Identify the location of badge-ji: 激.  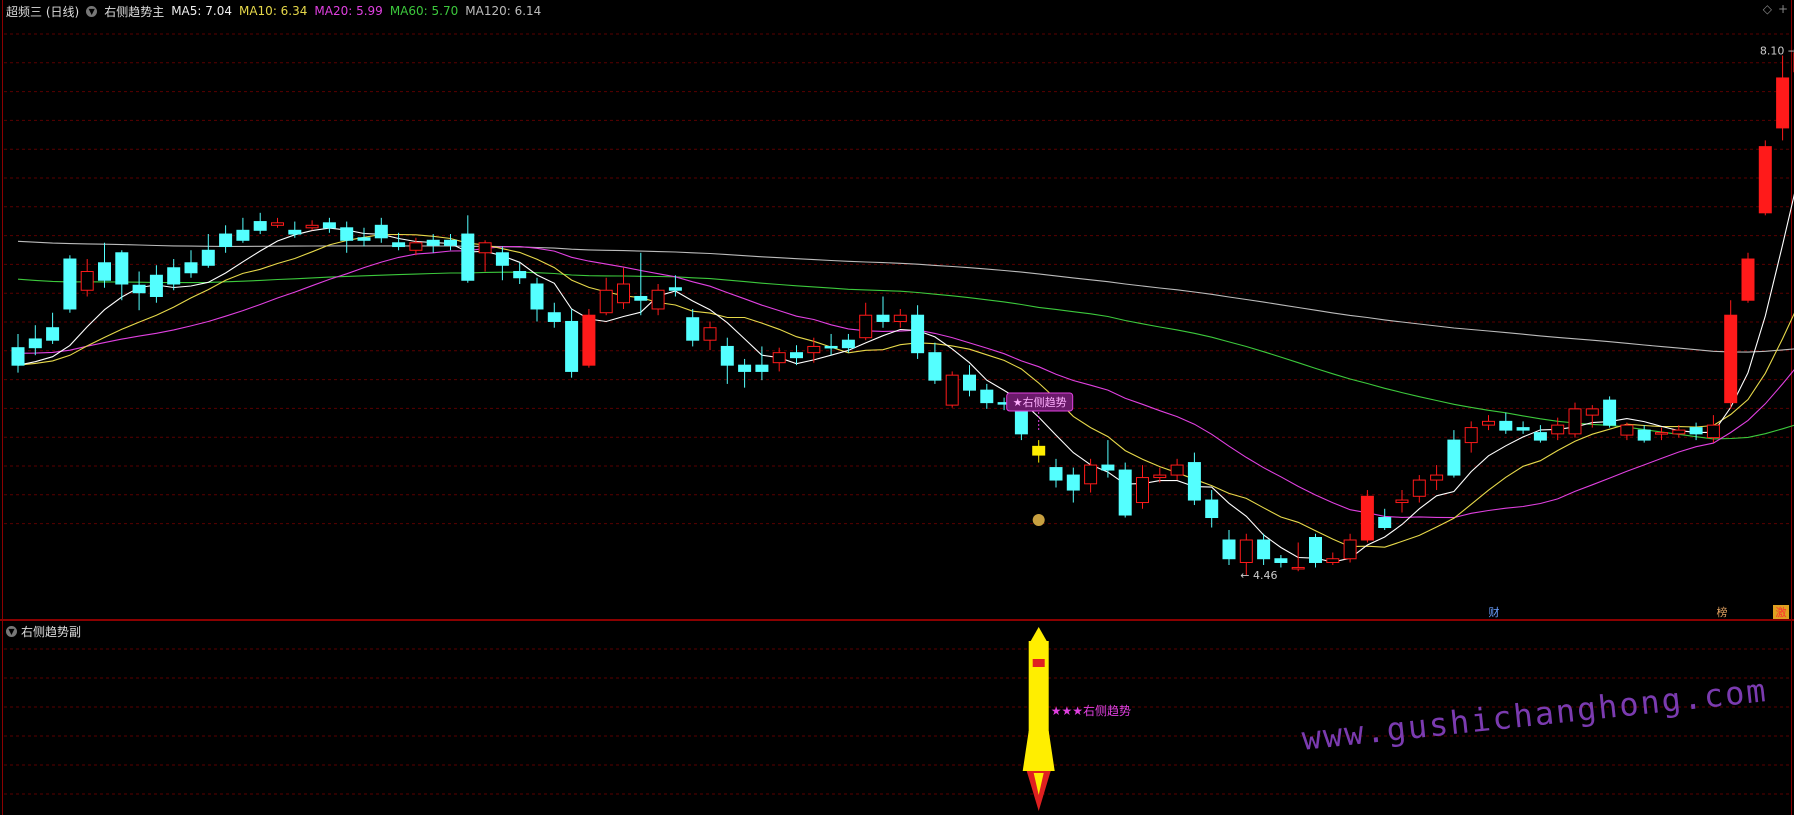
(1781, 612).